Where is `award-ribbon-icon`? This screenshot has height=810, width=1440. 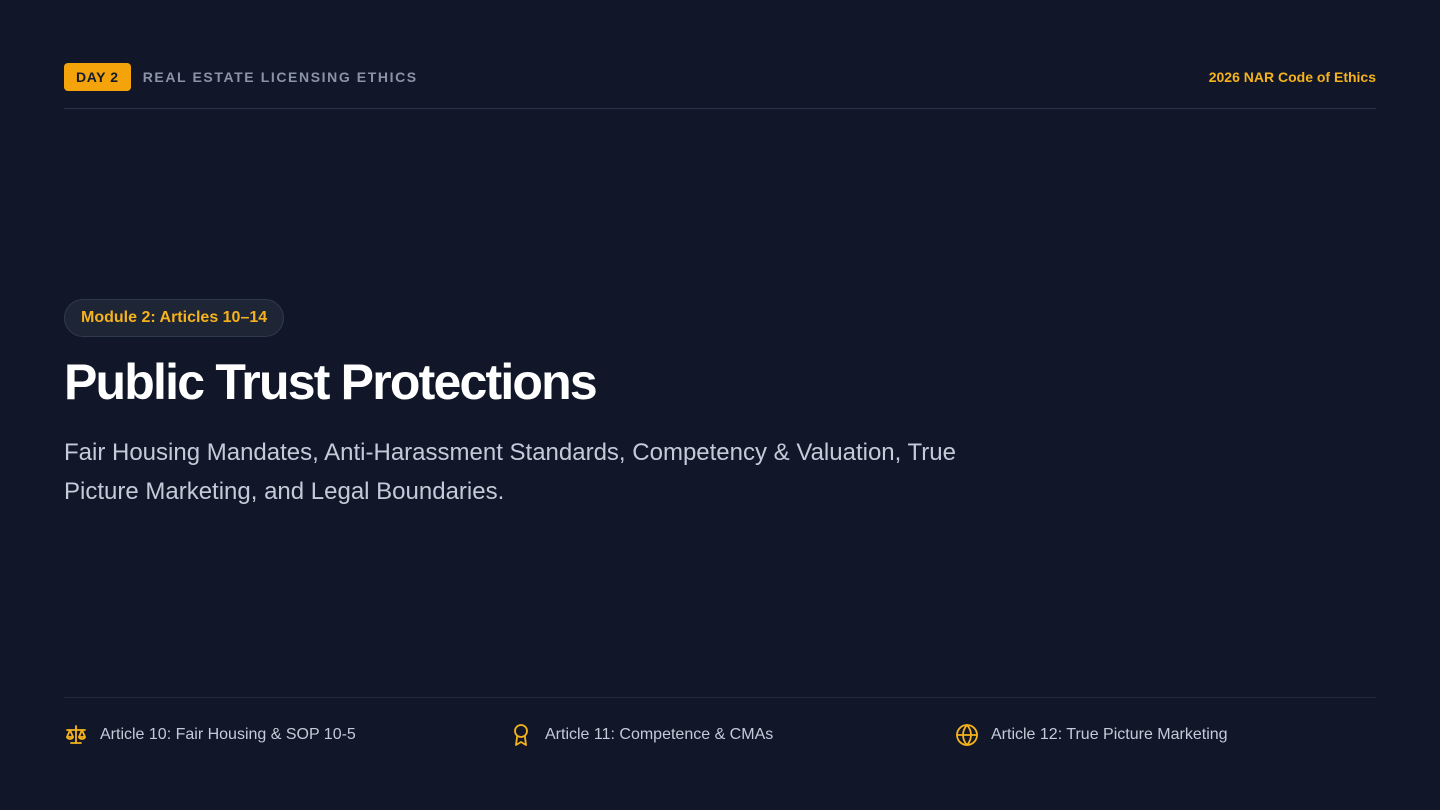
award-ribbon-icon is located at coordinates (521, 735).